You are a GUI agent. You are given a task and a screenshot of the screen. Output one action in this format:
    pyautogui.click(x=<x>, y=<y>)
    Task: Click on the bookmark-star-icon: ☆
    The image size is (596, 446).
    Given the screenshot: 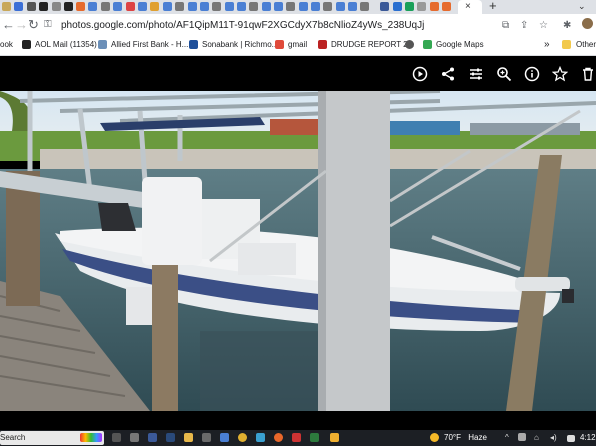 What is the action you would take?
    pyautogui.click(x=543, y=25)
    